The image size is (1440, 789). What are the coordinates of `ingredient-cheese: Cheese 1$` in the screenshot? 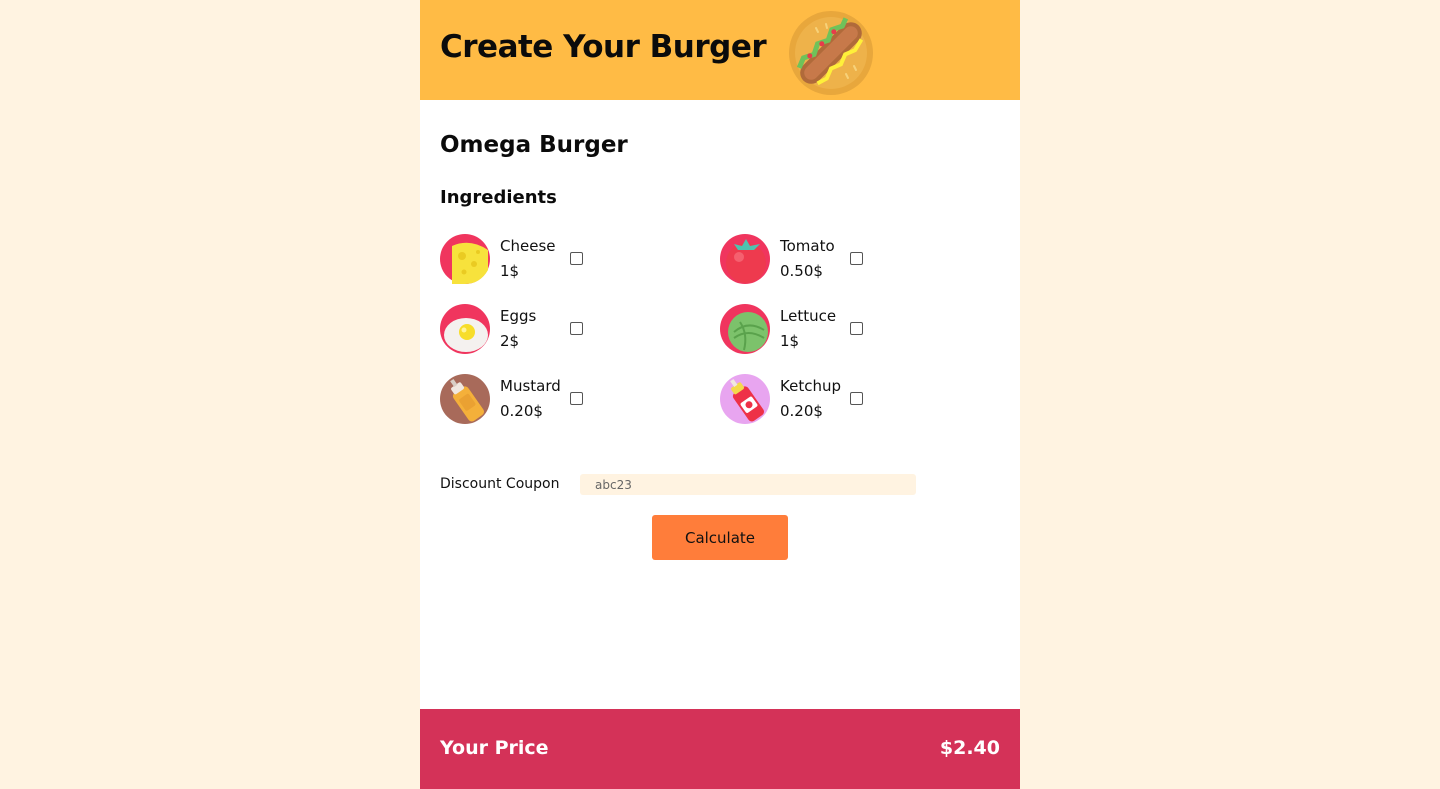 It's located at (540, 260).